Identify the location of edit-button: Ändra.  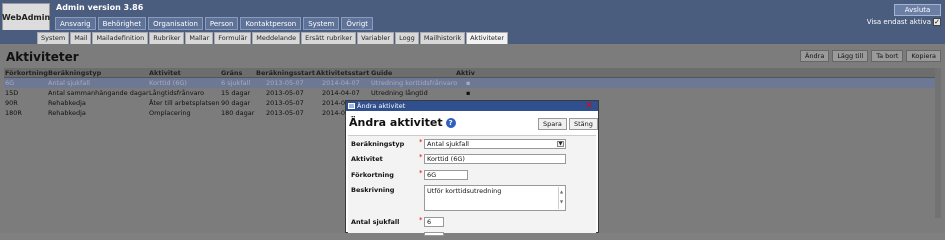
(814, 56).